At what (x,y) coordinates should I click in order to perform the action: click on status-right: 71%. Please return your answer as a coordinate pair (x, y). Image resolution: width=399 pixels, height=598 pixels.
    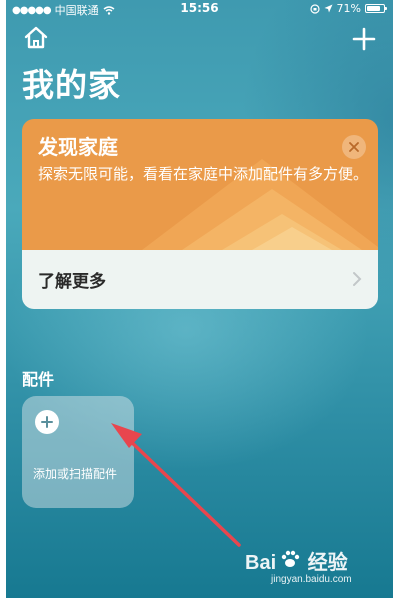
    Looking at the image, I should click on (348, 8).